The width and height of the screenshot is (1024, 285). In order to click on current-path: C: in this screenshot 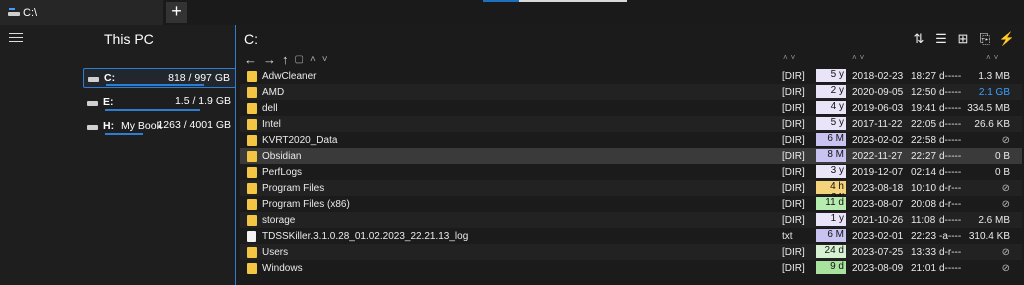, I will do `click(251, 39)`.